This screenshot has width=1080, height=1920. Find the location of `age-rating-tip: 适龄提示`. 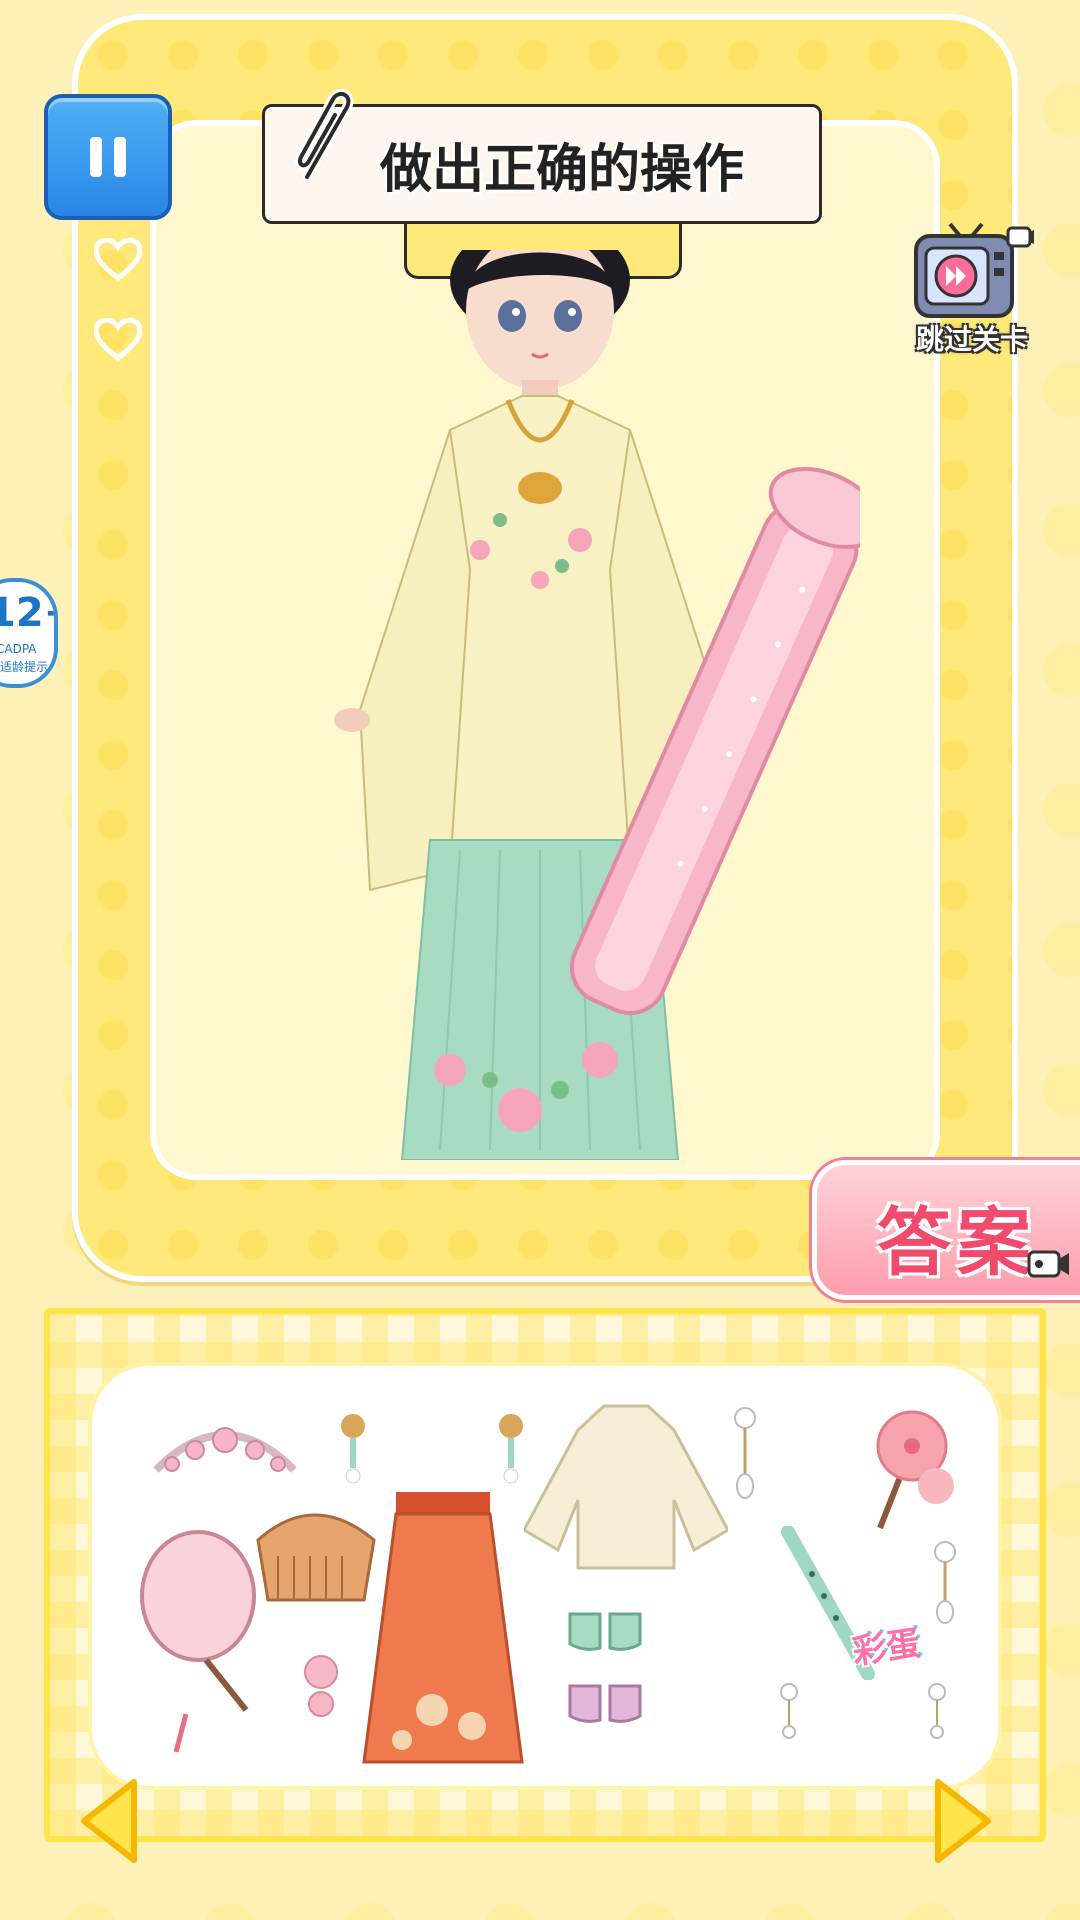

age-rating-tip: 适龄提示 is located at coordinates (24, 667).